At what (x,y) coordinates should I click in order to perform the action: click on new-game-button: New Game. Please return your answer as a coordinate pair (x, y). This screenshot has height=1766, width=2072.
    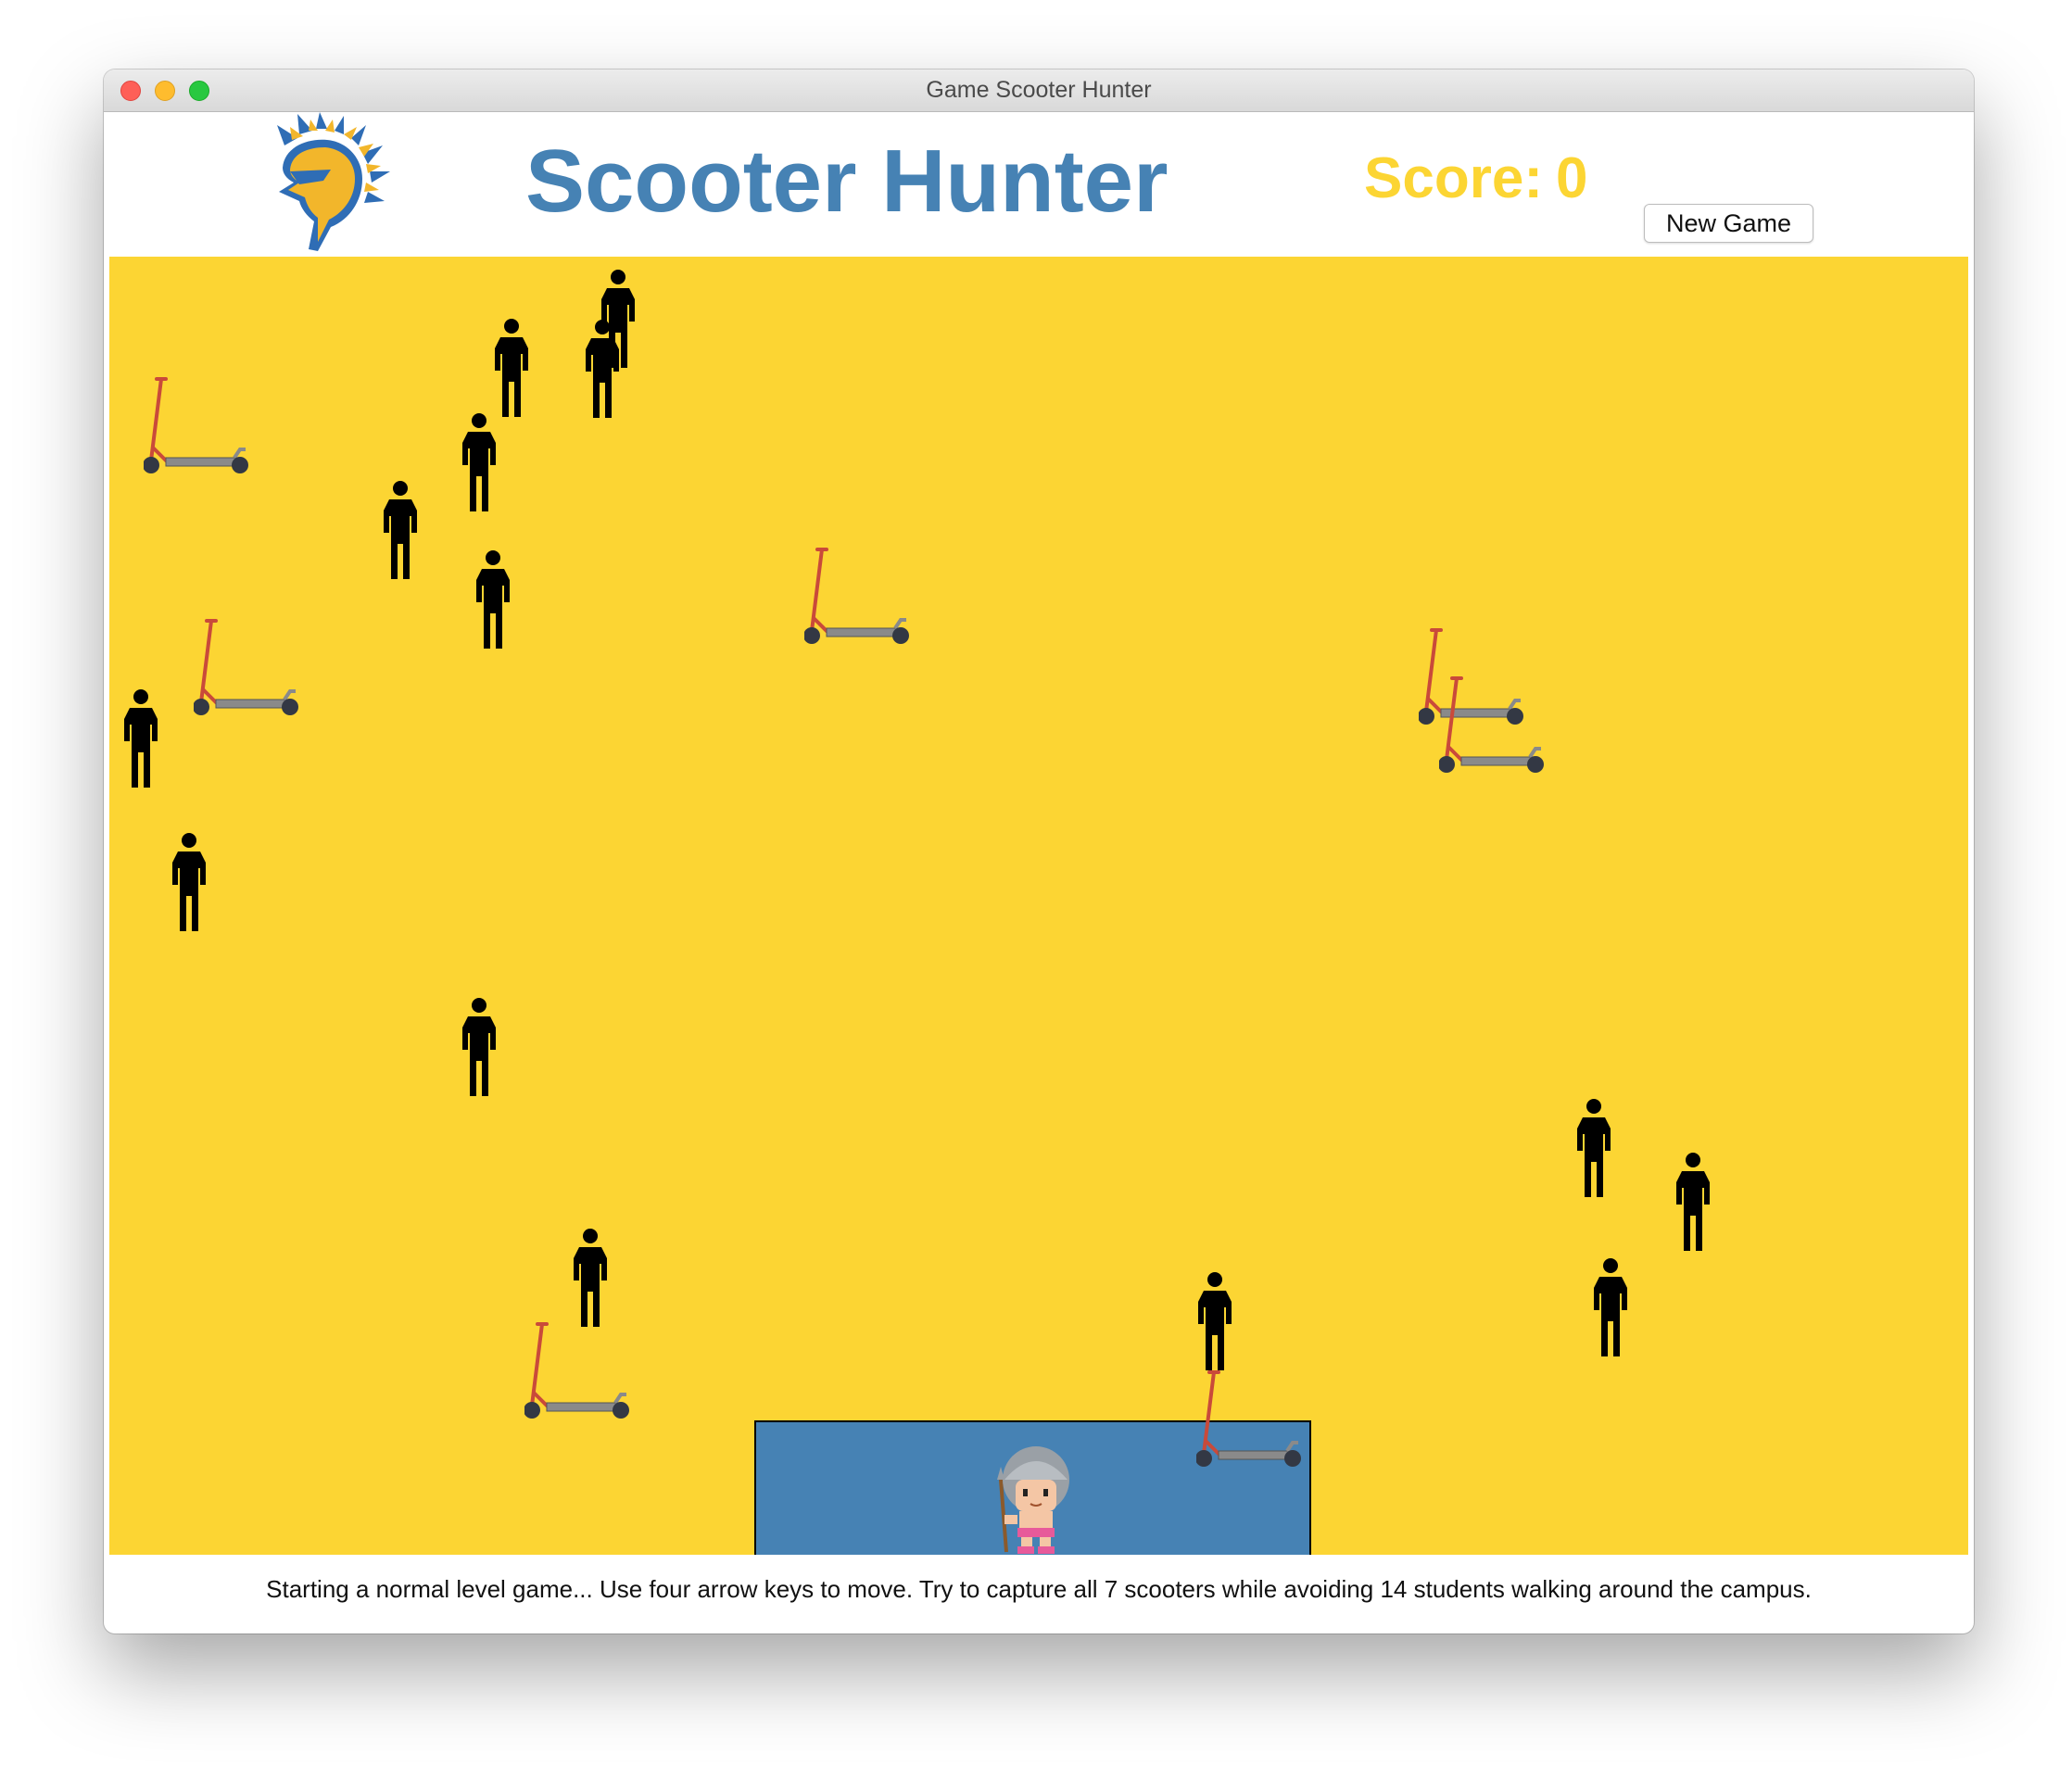
    Looking at the image, I should click on (1728, 223).